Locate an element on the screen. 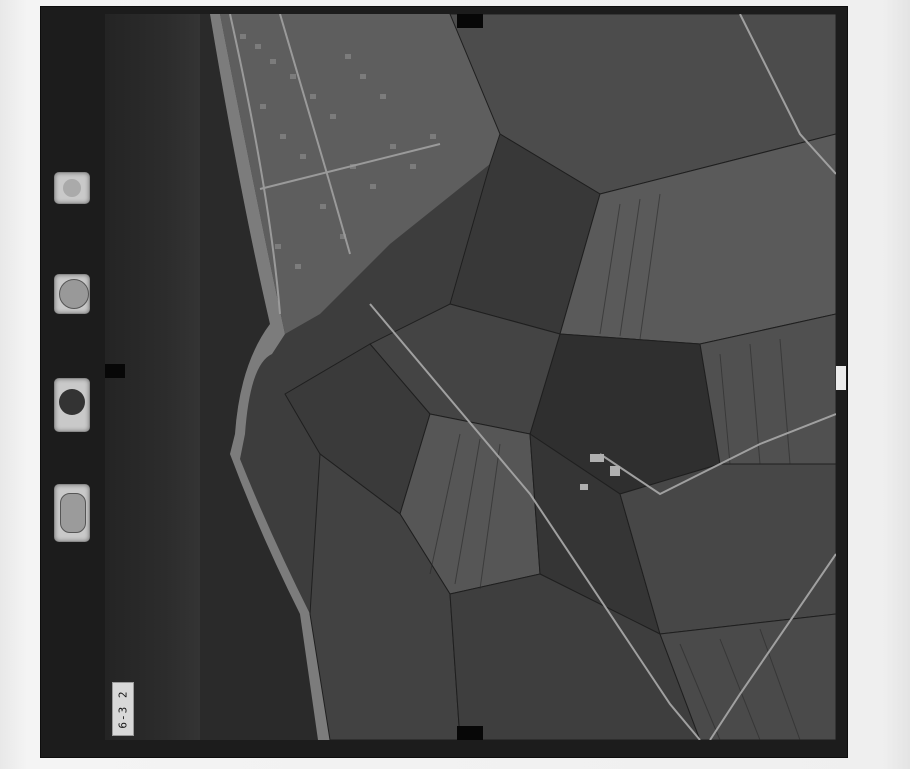  fiducial-right is located at coordinates (841, 378).